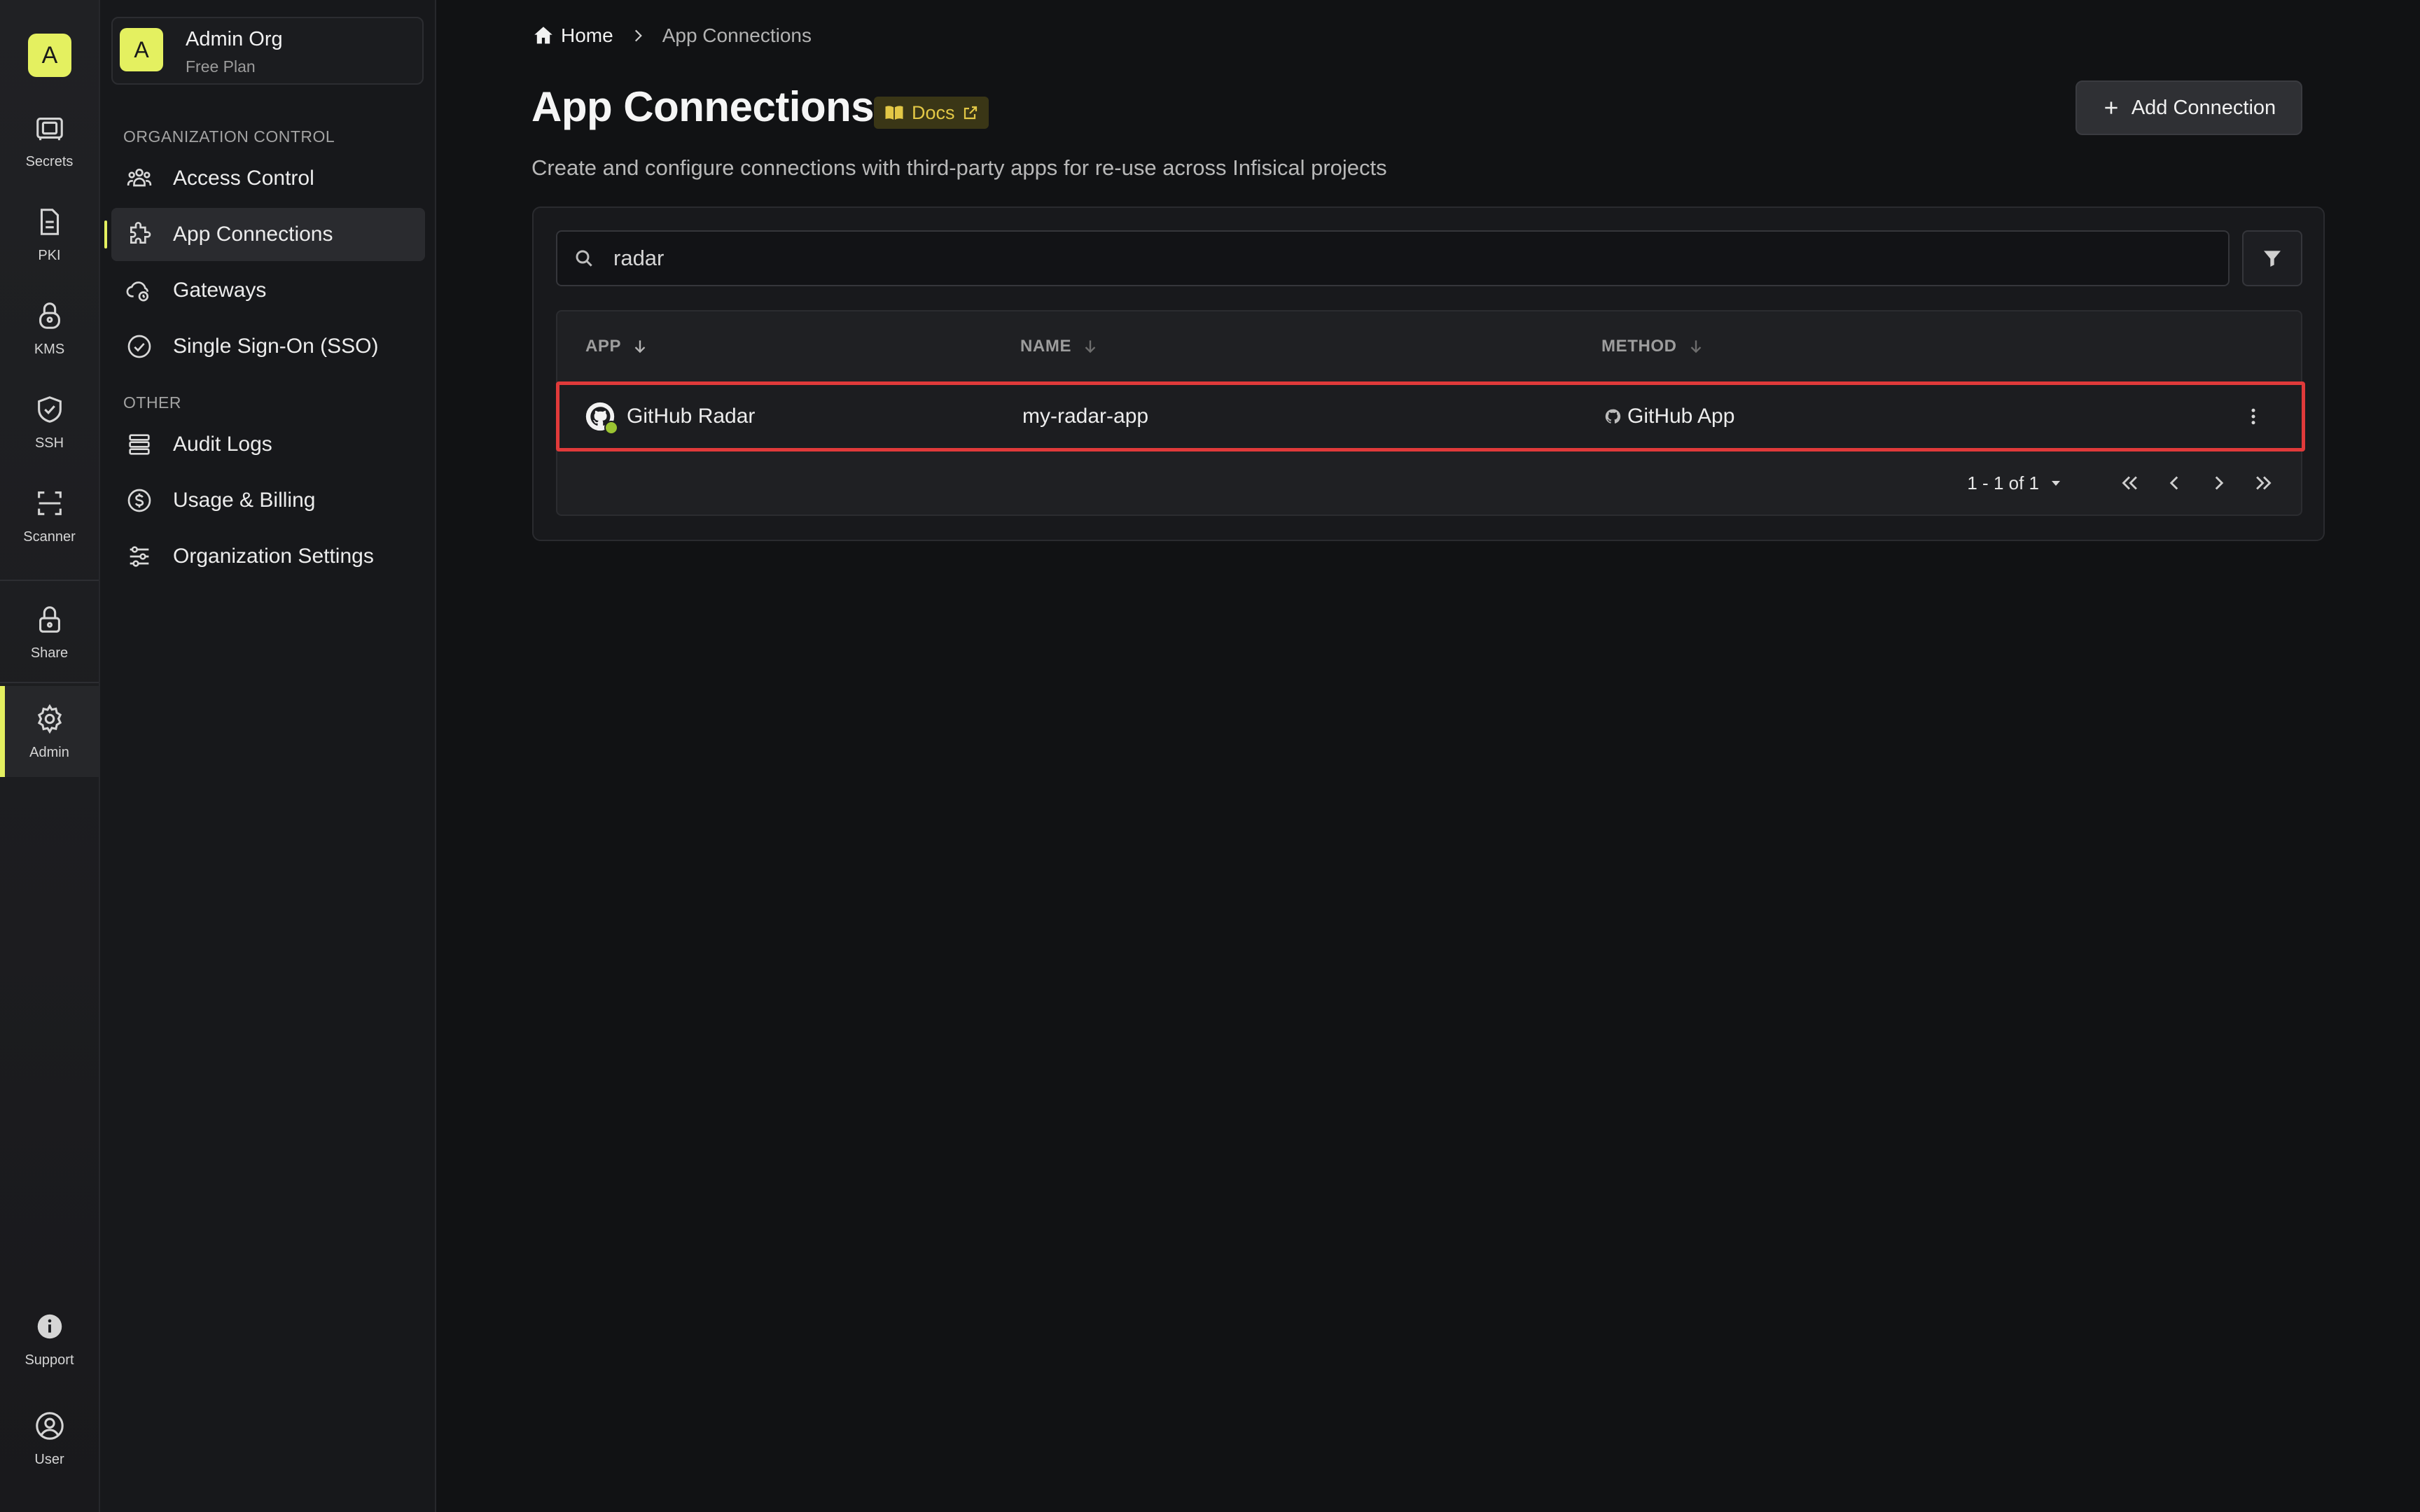 Image resolution: width=2420 pixels, height=1512 pixels. I want to click on rail-item-user: User, so click(49, 1438).